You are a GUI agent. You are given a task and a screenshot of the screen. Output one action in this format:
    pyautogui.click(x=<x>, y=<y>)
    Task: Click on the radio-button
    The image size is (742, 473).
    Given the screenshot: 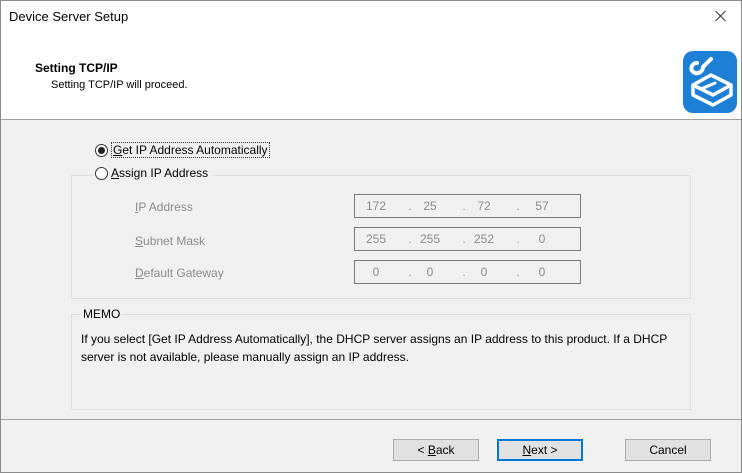 What is the action you would take?
    pyautogui.click(x=101, y=173)
    